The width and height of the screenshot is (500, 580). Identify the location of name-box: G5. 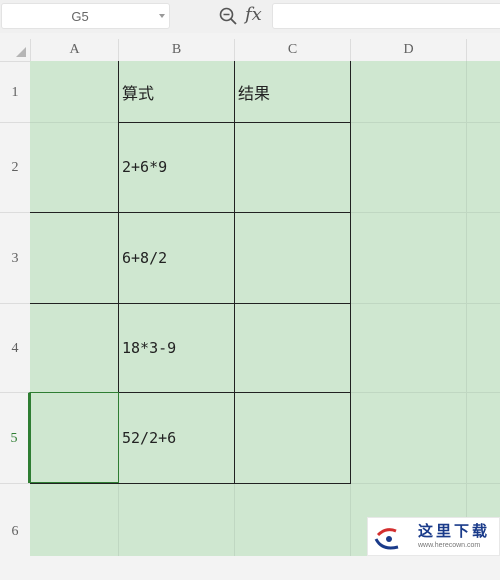
(85, 16).